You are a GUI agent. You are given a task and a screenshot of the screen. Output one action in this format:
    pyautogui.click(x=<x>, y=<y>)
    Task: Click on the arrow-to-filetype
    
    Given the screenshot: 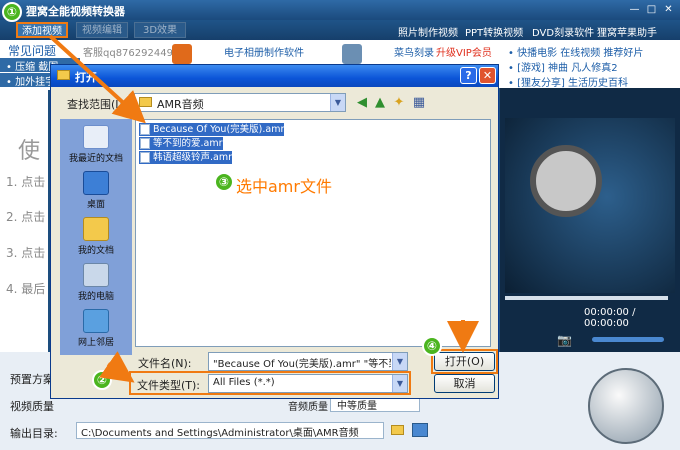 What is the action you would take?
    pyautogui.click(x=117, y=367)
    